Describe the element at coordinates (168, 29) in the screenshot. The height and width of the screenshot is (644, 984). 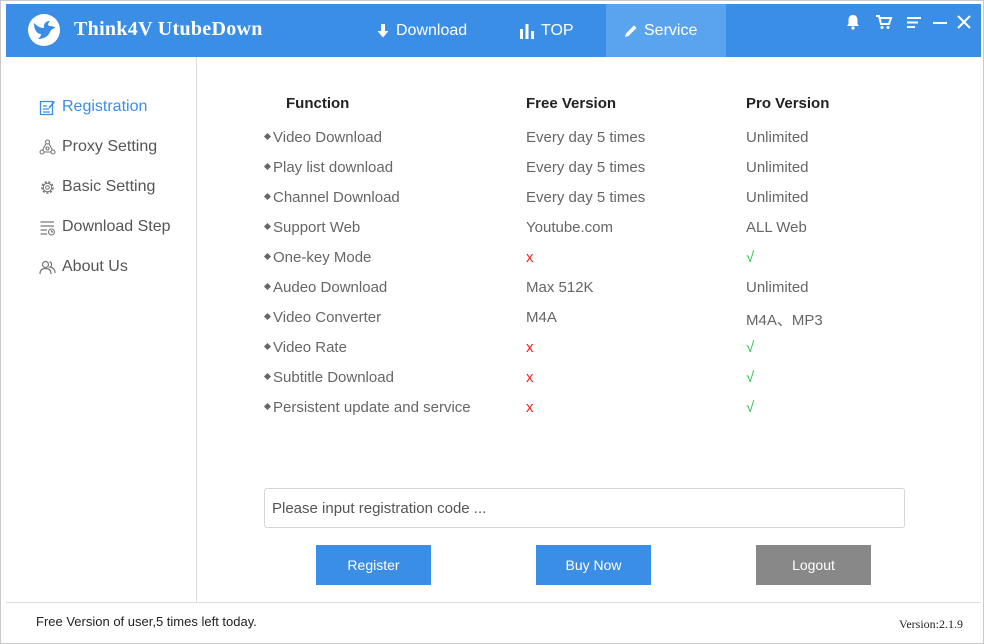
I see `app-title: Think4V UtubeDown` at that location.